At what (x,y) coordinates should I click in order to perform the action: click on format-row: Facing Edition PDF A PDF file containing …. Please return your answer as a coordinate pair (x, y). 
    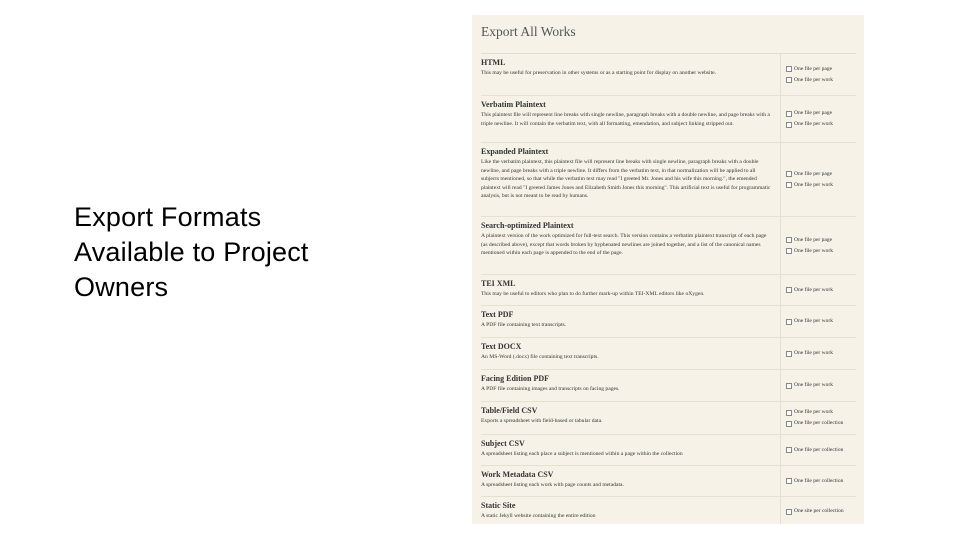
    Looking at the image, I should click on (668, 386).